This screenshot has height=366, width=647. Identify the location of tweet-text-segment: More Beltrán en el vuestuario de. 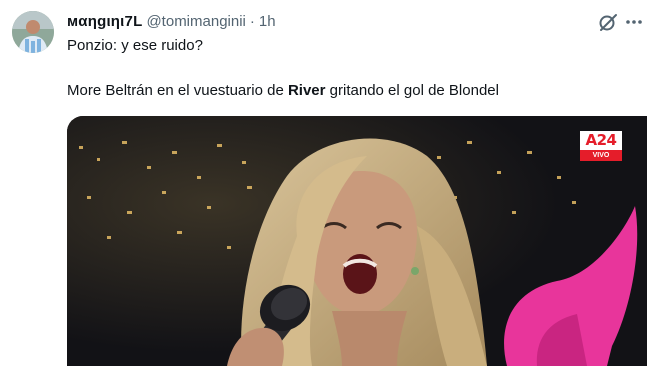
(177, 90).